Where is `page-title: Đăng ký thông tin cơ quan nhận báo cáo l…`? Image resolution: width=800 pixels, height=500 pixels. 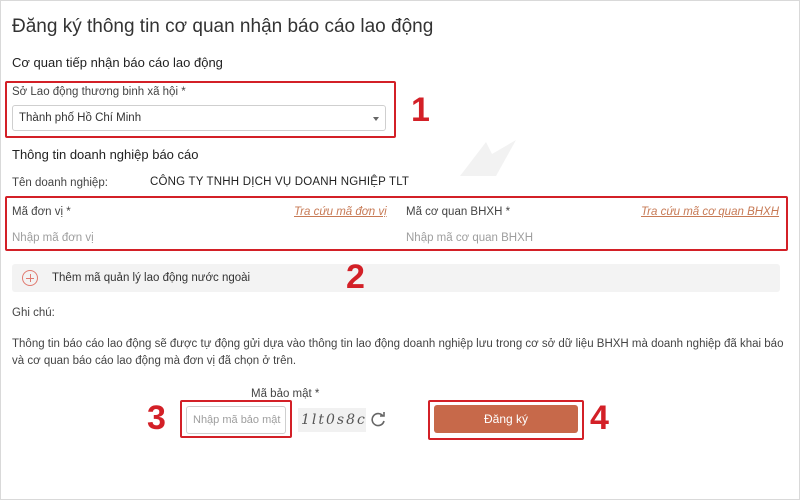
page-title: Đăng ký thông tin cơ quan nhận báo cáo l… is located at coordinates (223, 26).